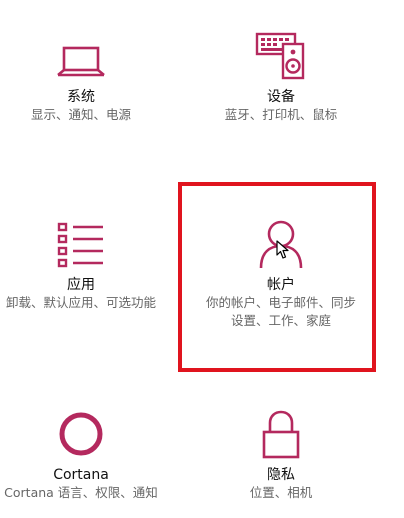 The width and height of the screenshot is (404, 518). I want to click on circle-icon, so click(81, 432).